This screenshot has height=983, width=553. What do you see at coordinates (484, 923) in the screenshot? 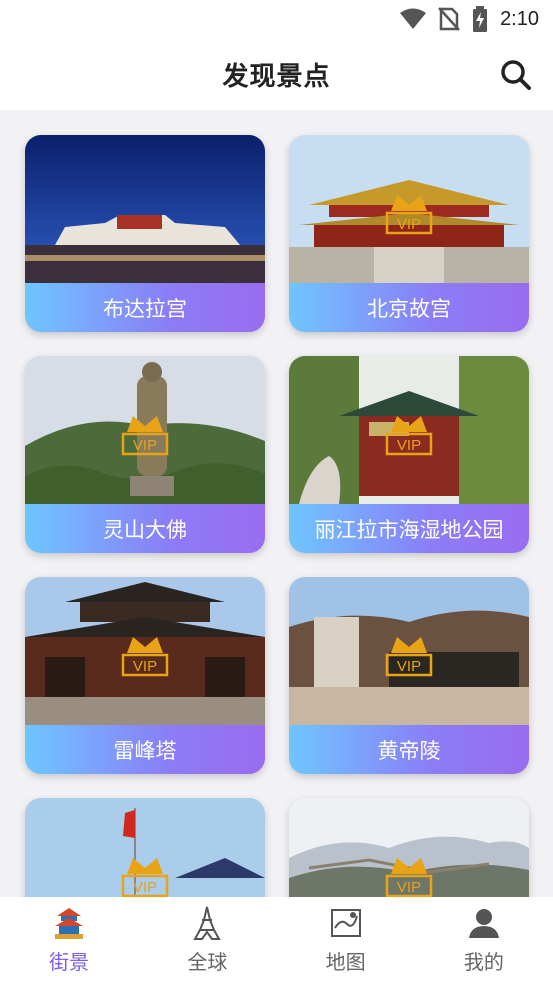
I see `user-icon` at bounding box center [484, 923].